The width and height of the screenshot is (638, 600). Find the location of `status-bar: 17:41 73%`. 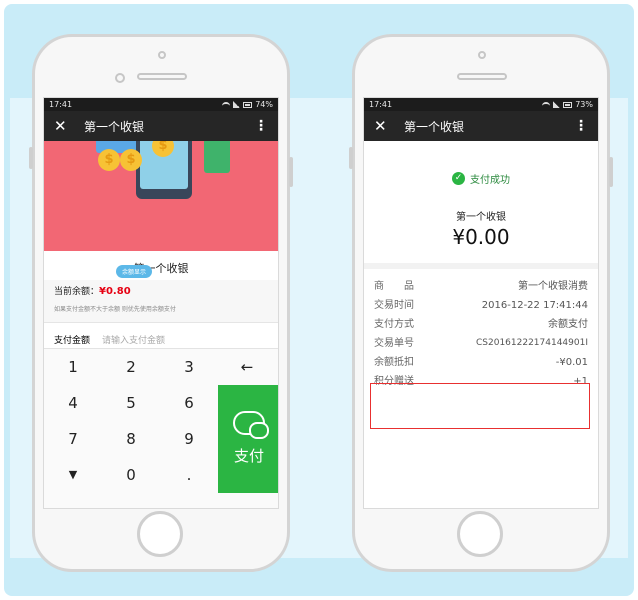

status-bar: 17:41 73% is located at coordinates (481, 104).